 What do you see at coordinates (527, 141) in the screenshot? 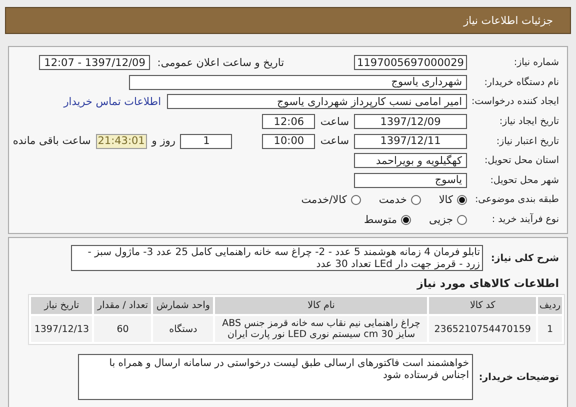
I see `field-label: تاریخ اعتبار نیاز:` at bounding box center [527, 141].